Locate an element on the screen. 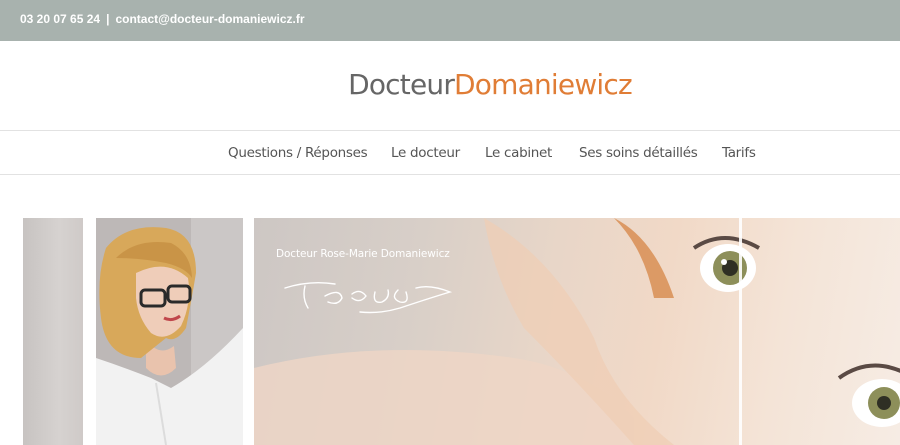 This screenshot has height=445, width=900. site-logo: DocteurDomaniewicz is located at coordinates (450, 84).